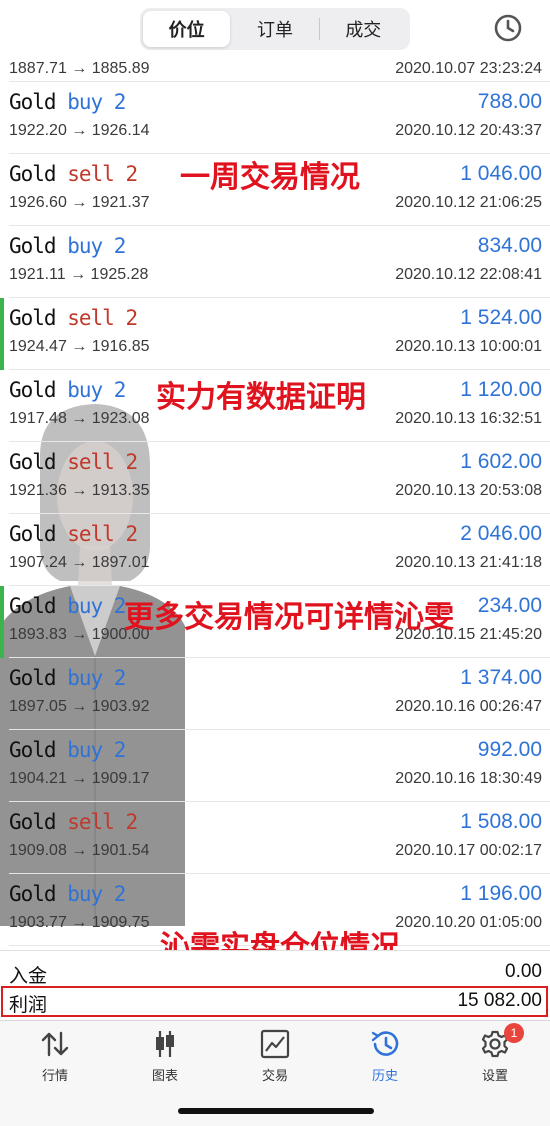 The height and width of the screenshot is (1126, 550). I want to click on history-clock-icon, so click(385, 1043).